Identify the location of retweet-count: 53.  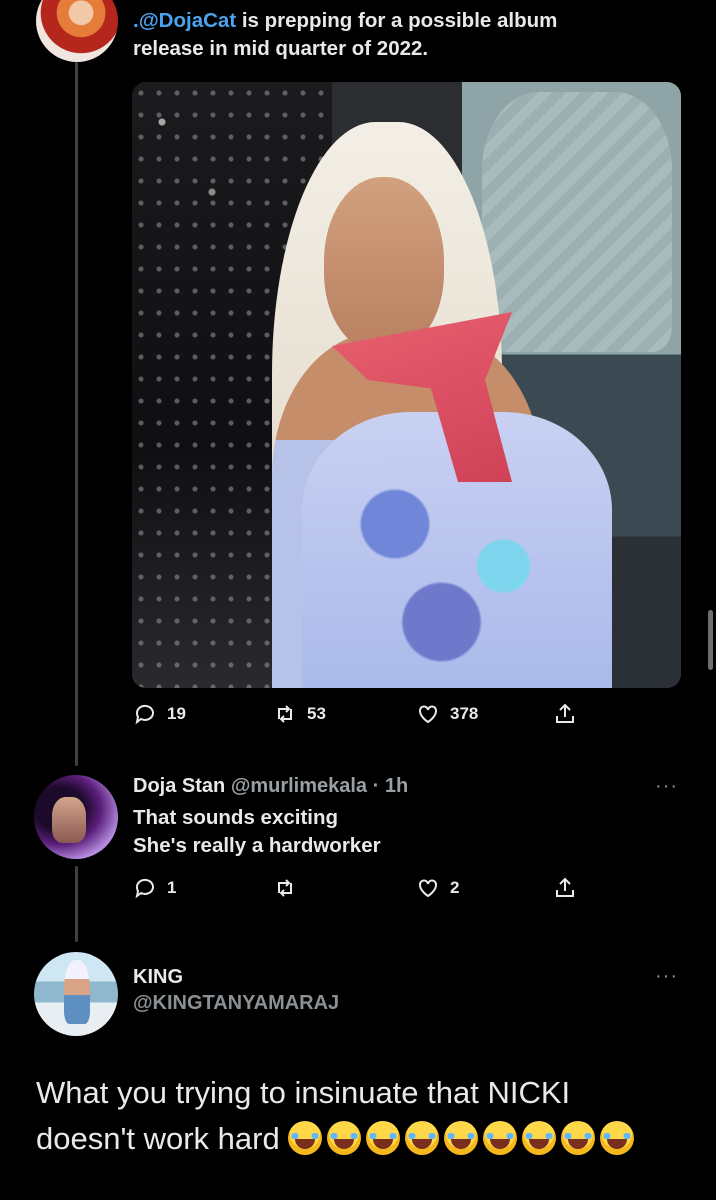
(316, 713).